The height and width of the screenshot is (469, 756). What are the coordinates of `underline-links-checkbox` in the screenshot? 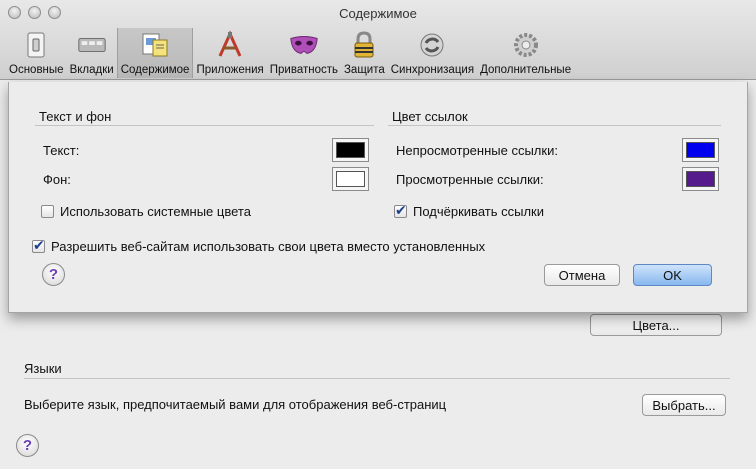 It's located at (400, 210).